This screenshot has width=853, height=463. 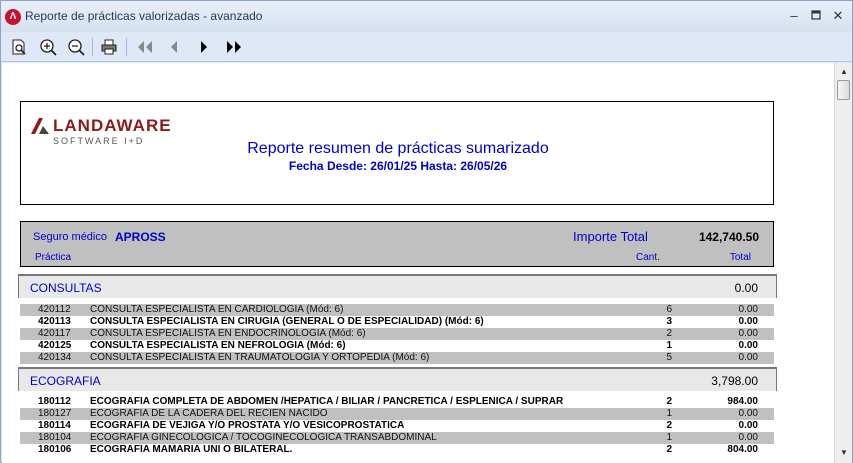 I want to click on practice-code: 420134, so click(x=55, y=357).